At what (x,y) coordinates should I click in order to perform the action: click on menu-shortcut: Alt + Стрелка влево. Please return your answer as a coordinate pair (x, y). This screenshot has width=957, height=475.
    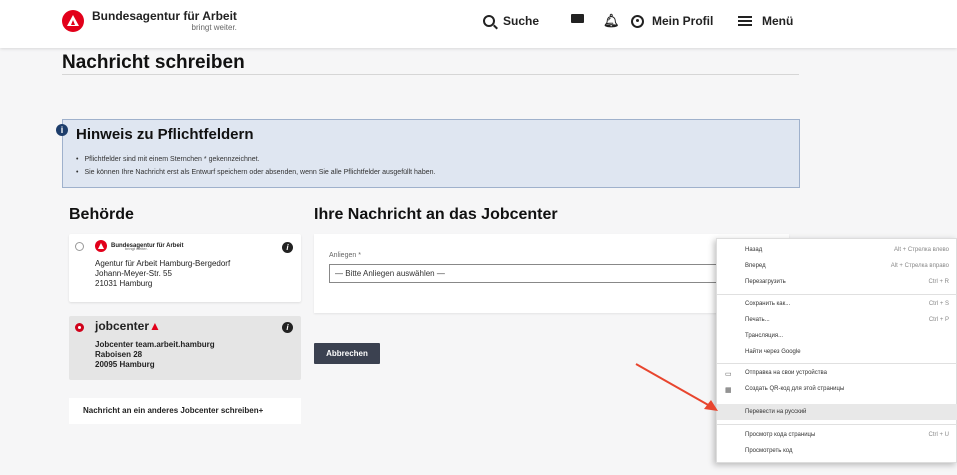
    Looking at the image, I should click on (921, 250).